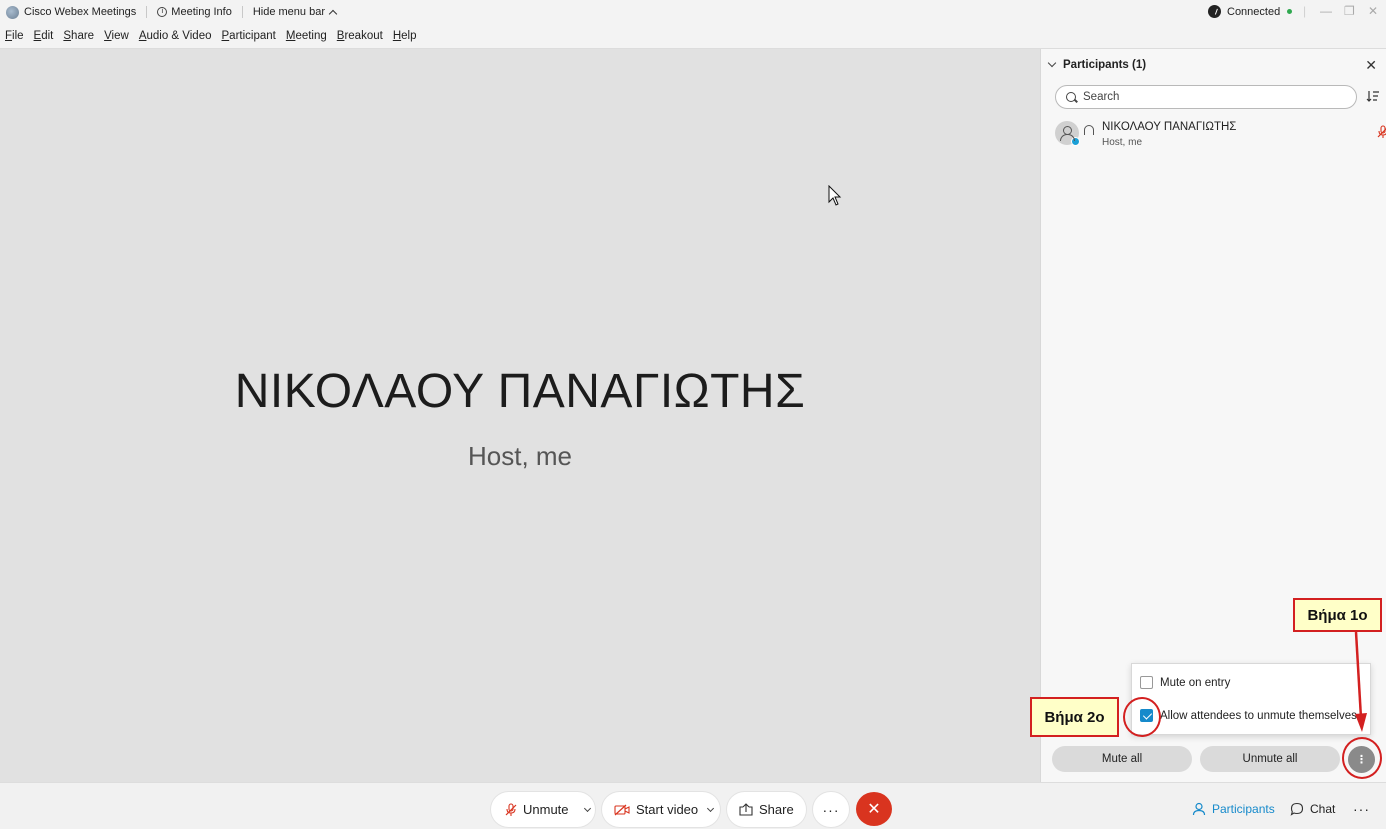 This screenshot has width=1386, height=829. I want to click on share-label: Share, so click(776, 809).